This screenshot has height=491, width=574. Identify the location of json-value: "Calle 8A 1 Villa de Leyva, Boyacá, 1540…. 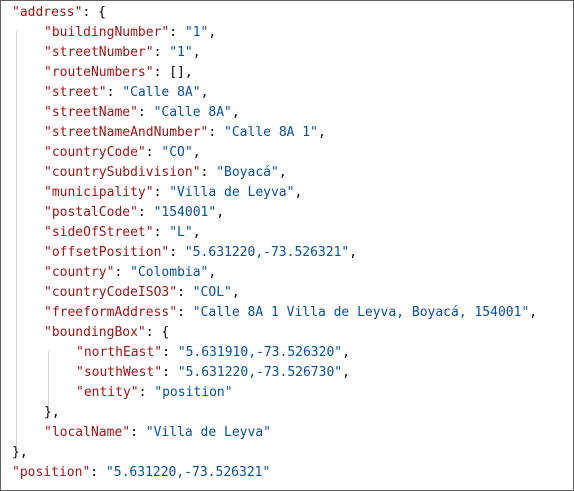
(361, 312).